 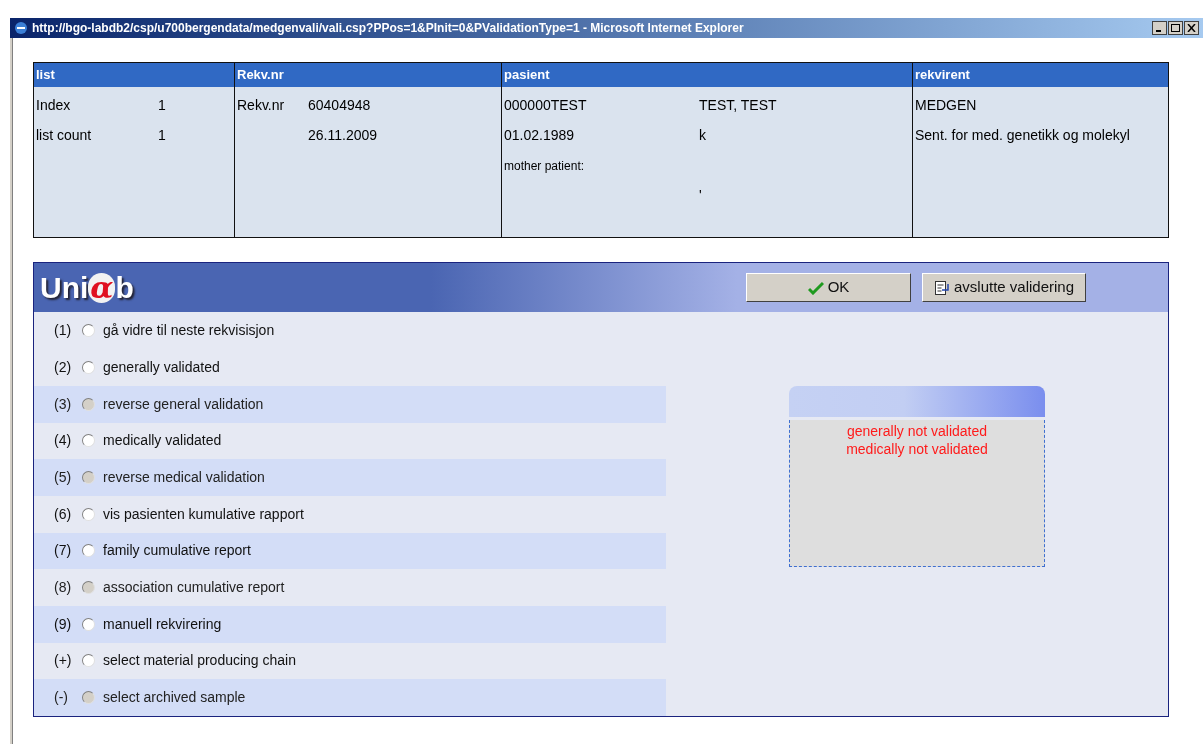 I want to click on shortcut-key: (4), so click(x=64, y=441).